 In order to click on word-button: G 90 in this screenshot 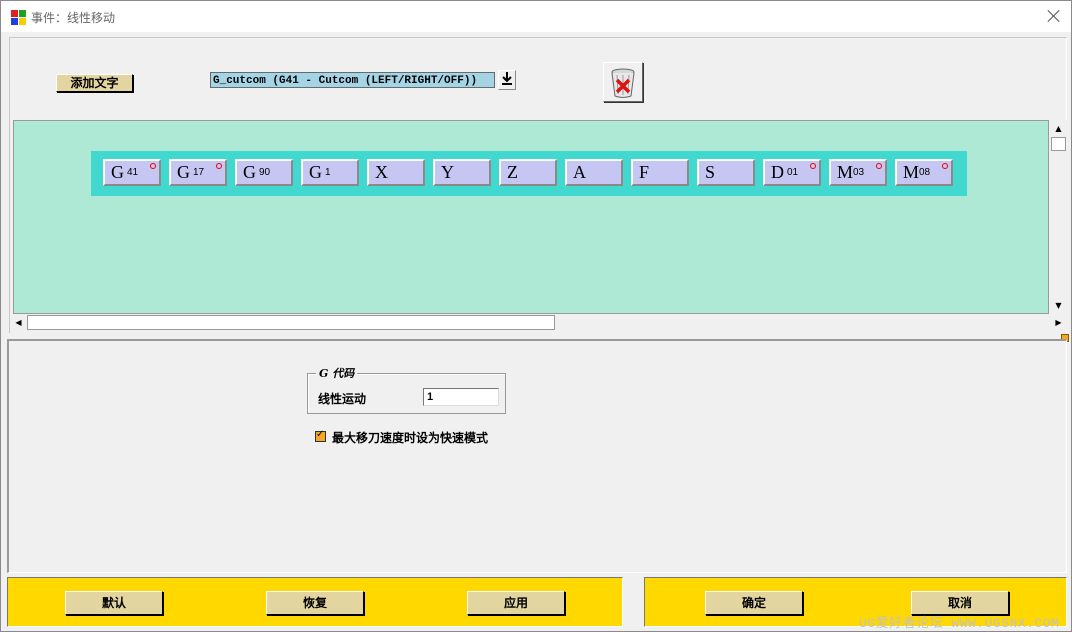, I will do `click(264, 172)`.